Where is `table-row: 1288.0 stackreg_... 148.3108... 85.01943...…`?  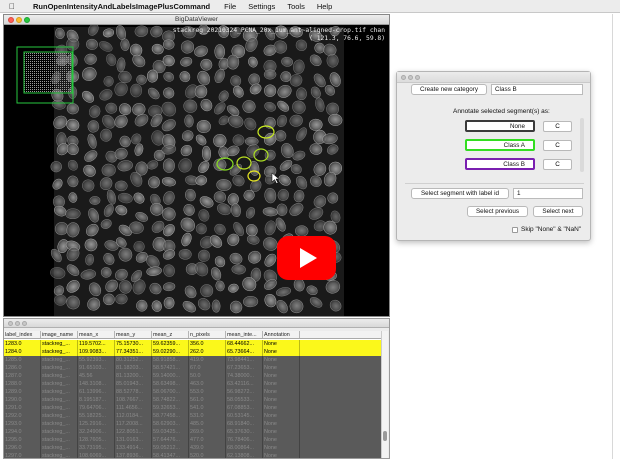
table-row: 1288.0 stackreg_... 148.3108... 85.01943...… is located at coordinates (192, 384).